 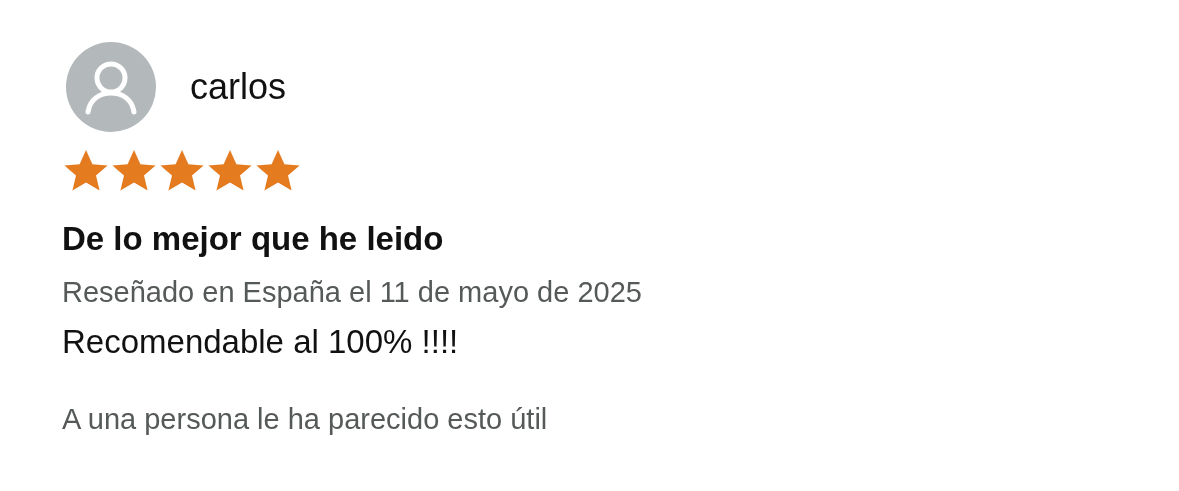 What do you see at coordinates (238, 87) in the screenshot?
I see `reviewer-name: carlos` at bounding box center [238, 87].